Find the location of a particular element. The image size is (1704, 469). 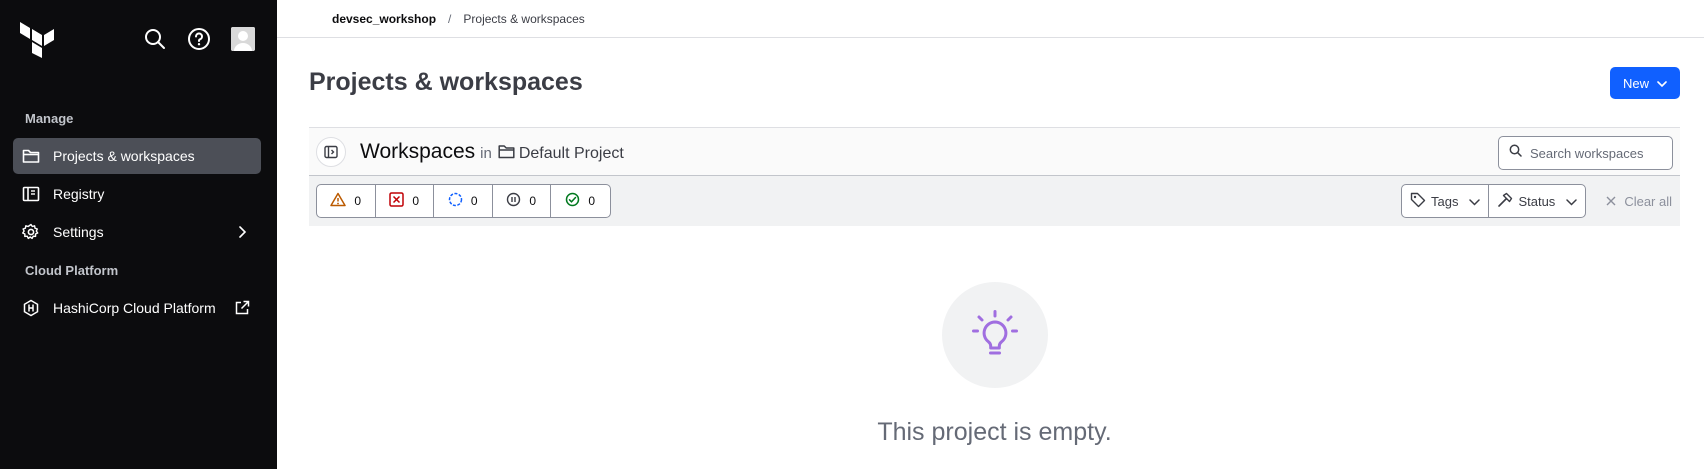

new-button-label: New is located at coordinates (1635, 83).